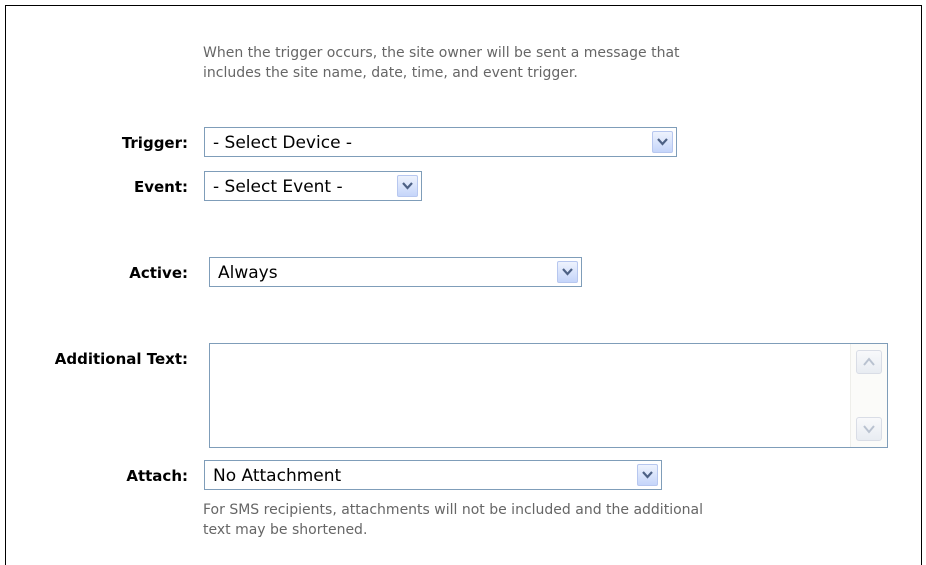 The height and width of the screenshot is (565, 926). What do you see at coordinates (157, 476) in the screenshot?
I see `attach-label: Attach:` at bounding box center [157, 476].